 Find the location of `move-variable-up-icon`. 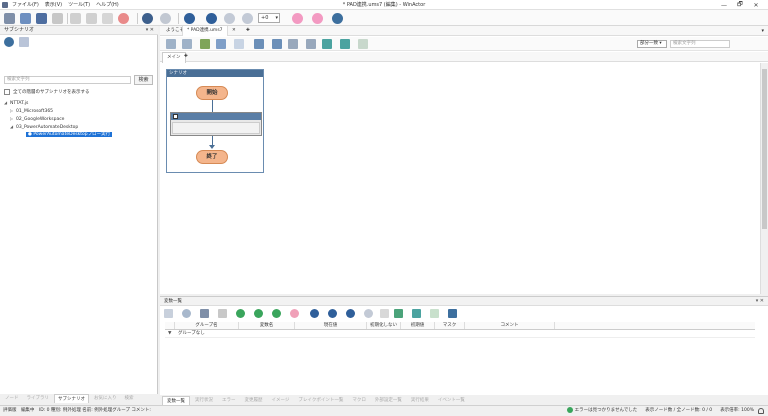

move-variable-up-icon is located at coordinates (332, 313).